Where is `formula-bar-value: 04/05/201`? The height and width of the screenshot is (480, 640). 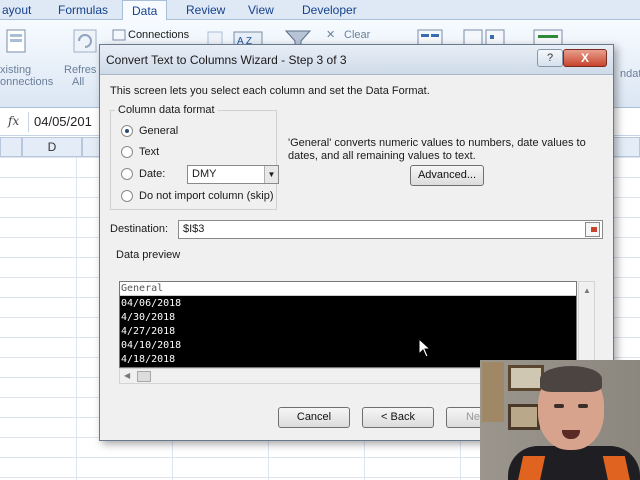
formula-bar-value: 04/05/201 is located at coordinates (68, 122).